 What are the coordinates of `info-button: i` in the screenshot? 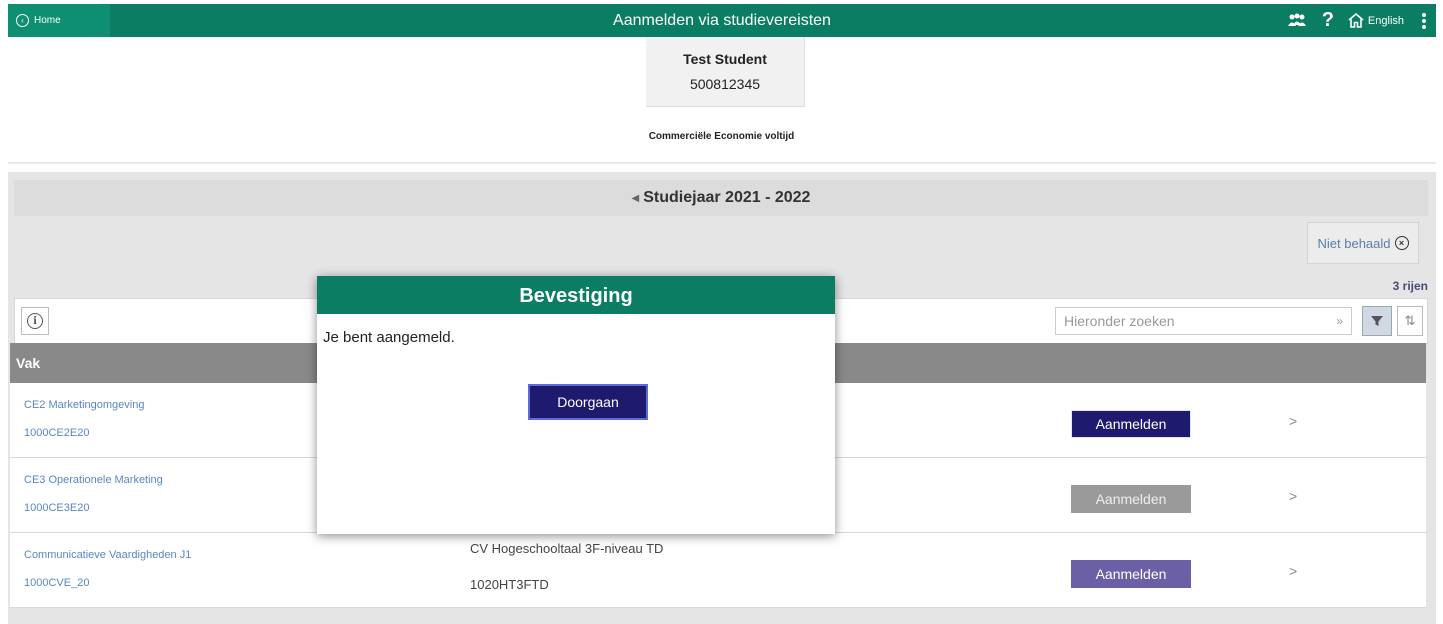 It's located at (35, 321).